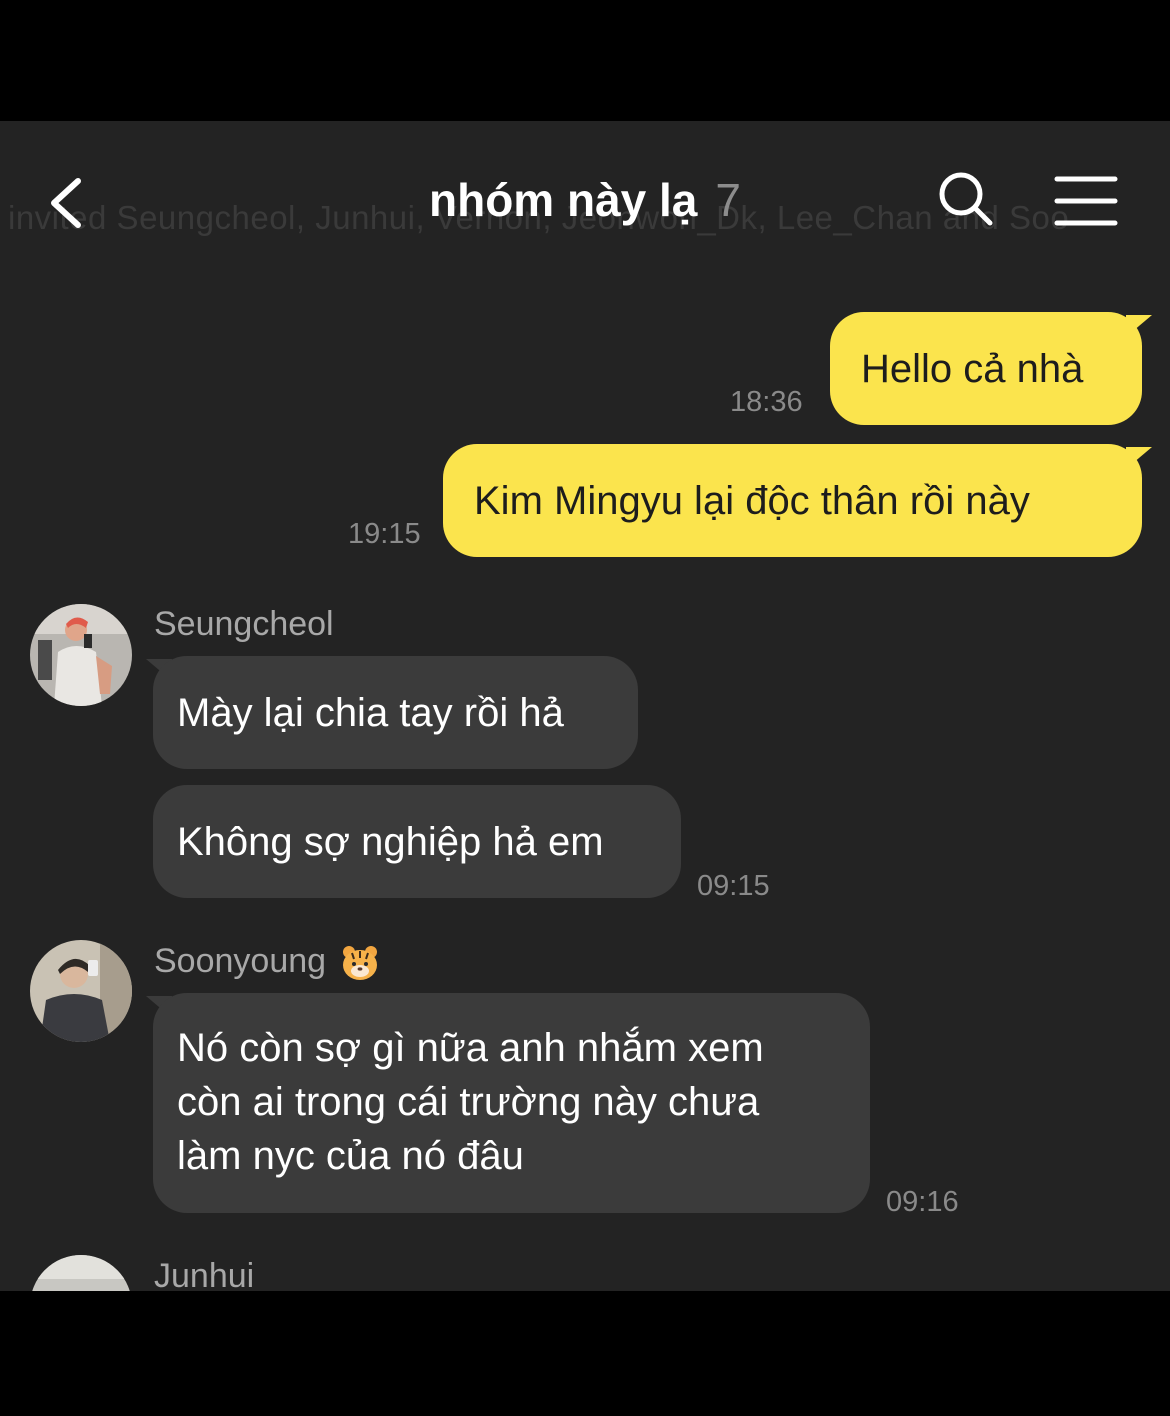 Image resolution: width=1170 pixels, height=1416 pixels. Describe the element at coordinates (728, 200) in the screenshot. I see `member-count: 7` at that location.